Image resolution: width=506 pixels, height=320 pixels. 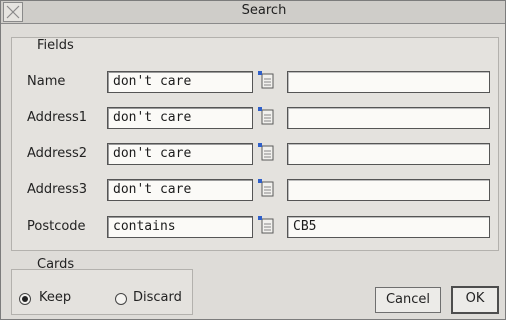 What do you see at coordinates (180, 190) in the screenshot?
I see `address3-condition-field: don't care` at bounding box center [180, 190].